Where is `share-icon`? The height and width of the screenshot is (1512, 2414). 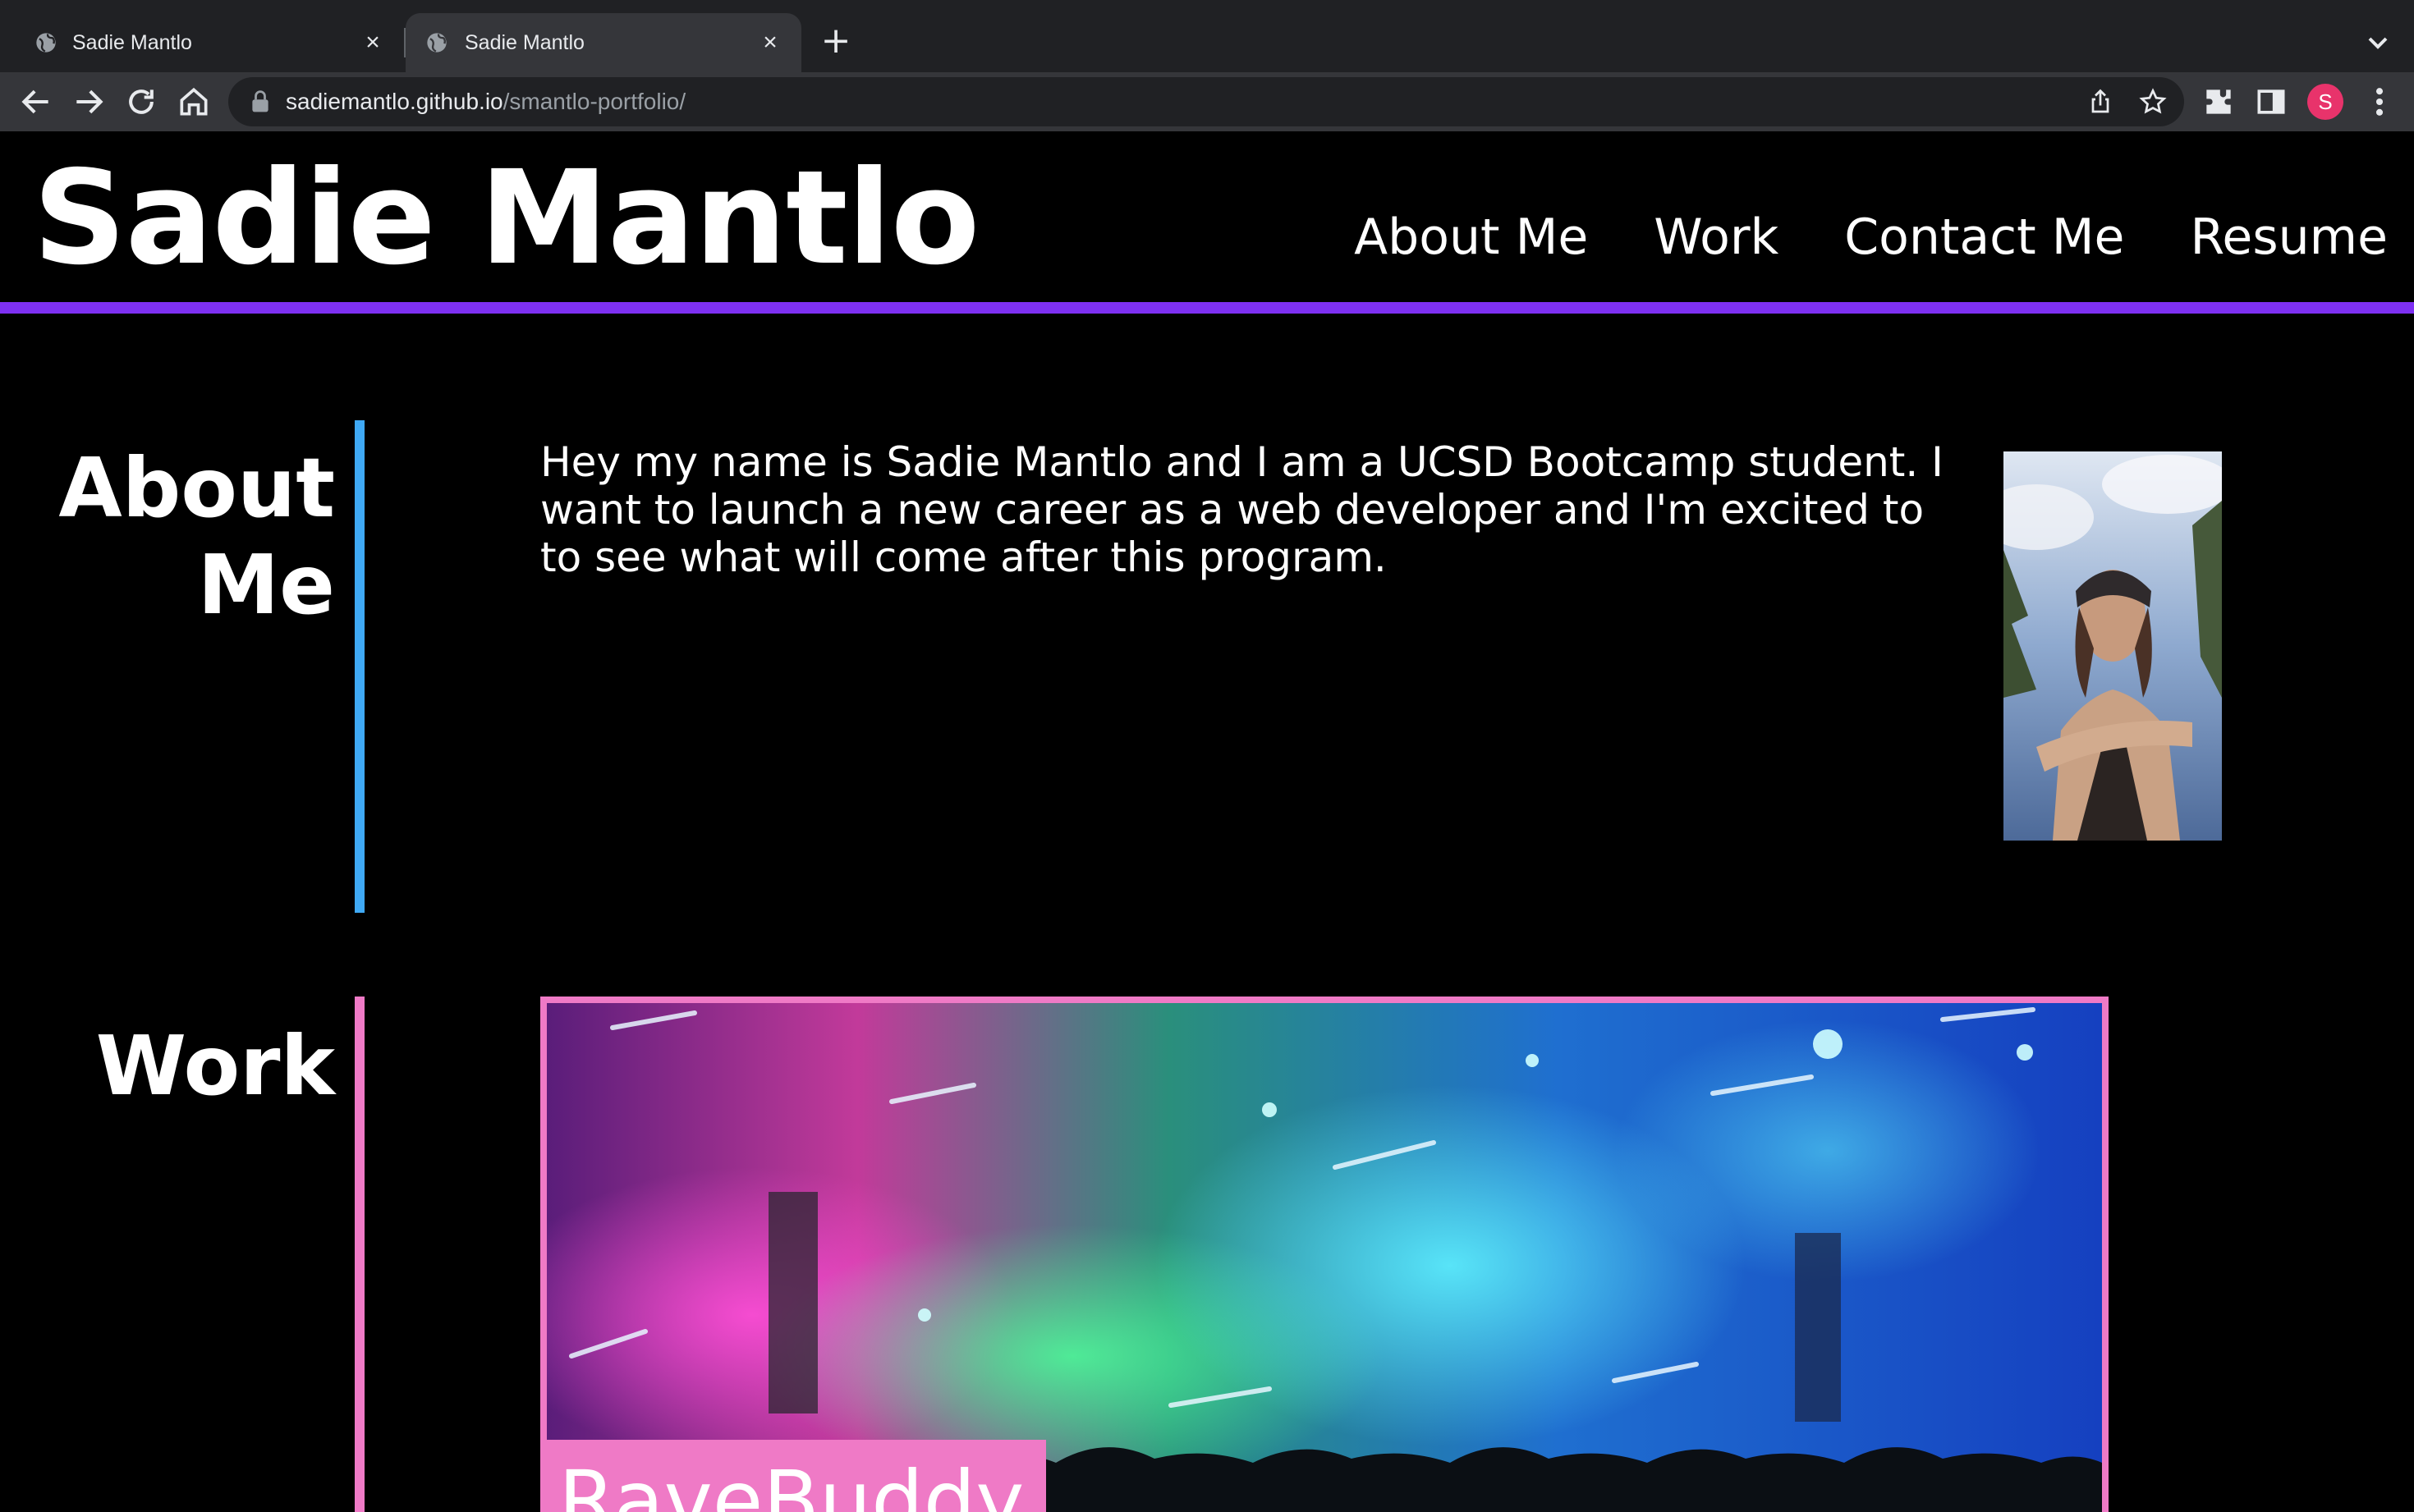 share-icon is located at coordinates (2101, 102).